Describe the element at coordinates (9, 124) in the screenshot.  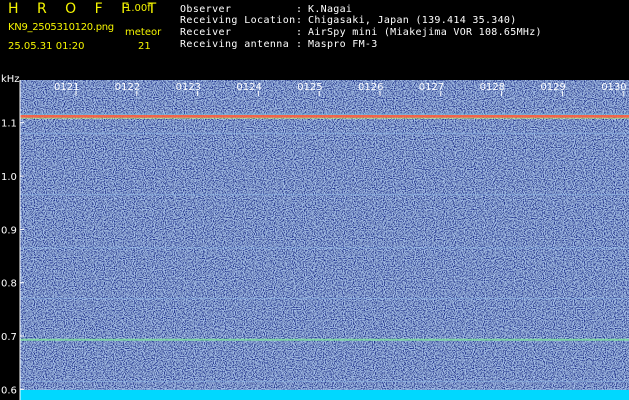
I see `y-tick-label: 1.1` at that location.